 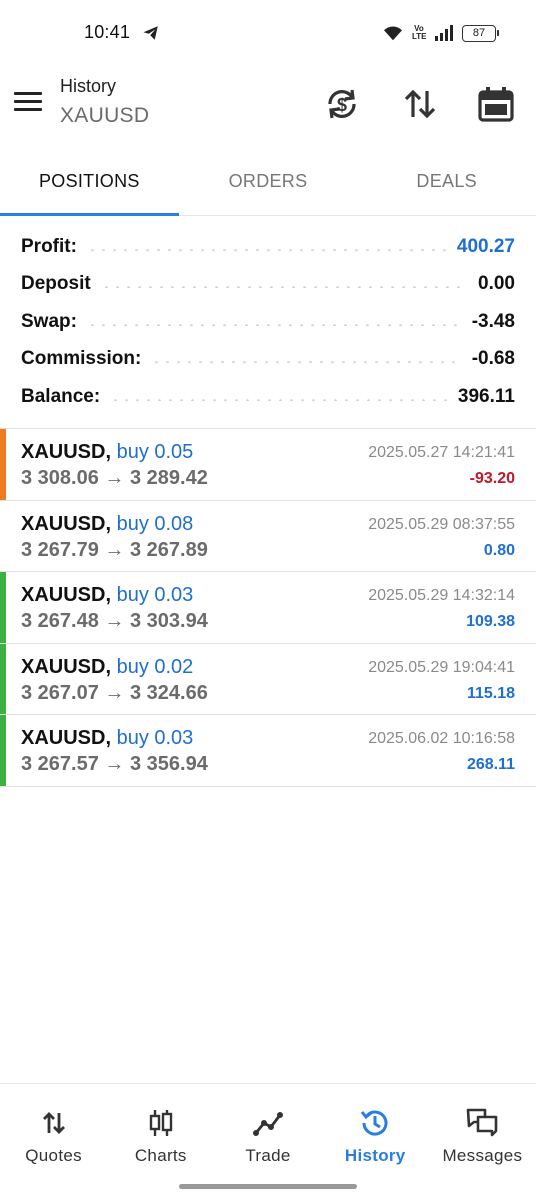 I want to click on position-prices: 3 267.57 → 3 356.94, so click(x=114, y=764).